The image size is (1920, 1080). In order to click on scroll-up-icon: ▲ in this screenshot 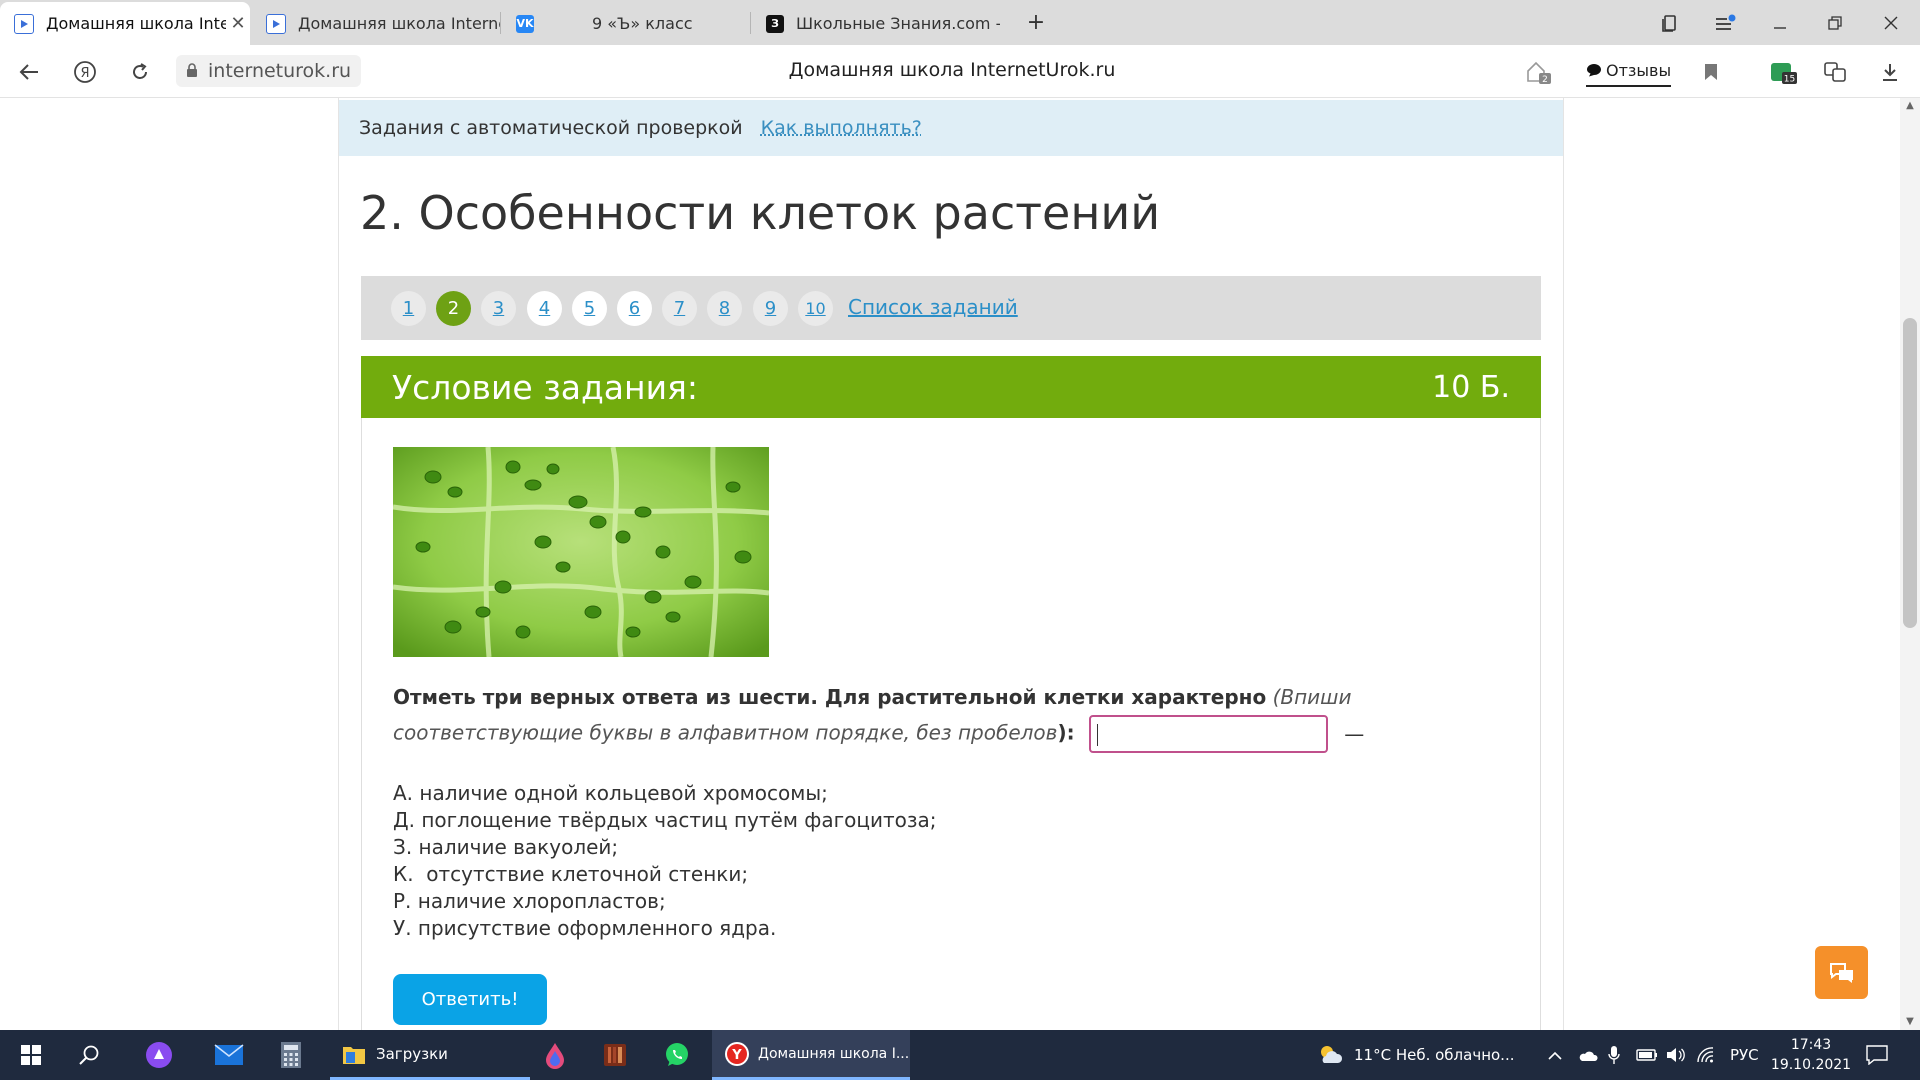, I will do `click(1910, 105)`.